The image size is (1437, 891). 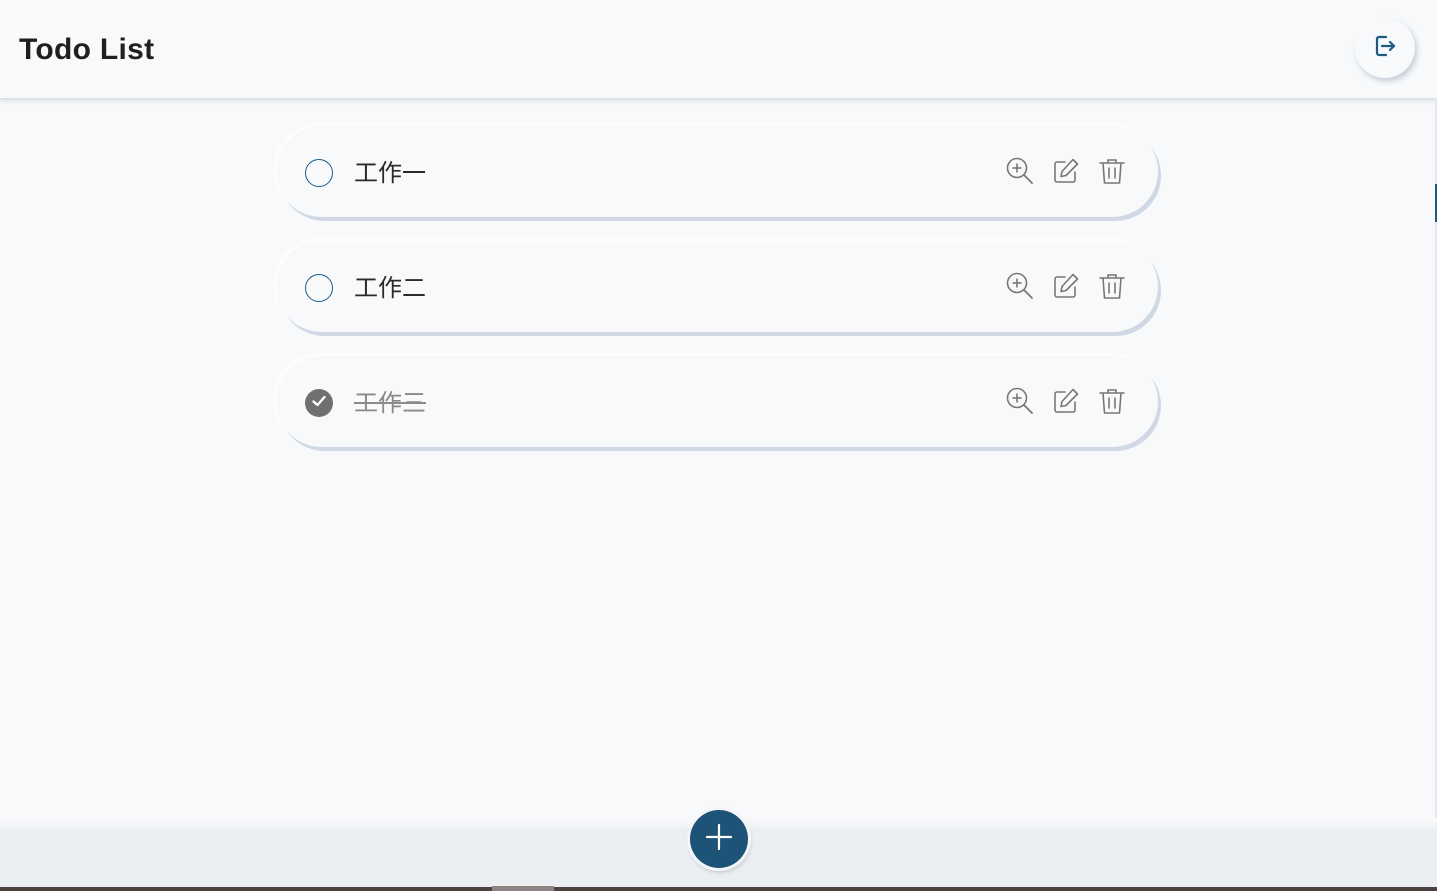 I want to click on bottom-scrollbar-thumb, so click(x=523, y=888).